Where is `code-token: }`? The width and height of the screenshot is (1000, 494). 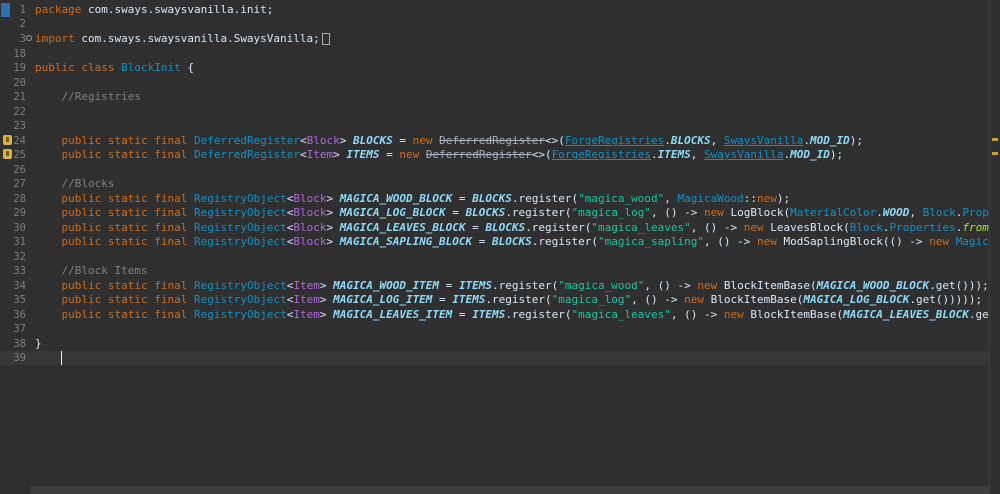
code-token: } is located at coordinates (38, 343).